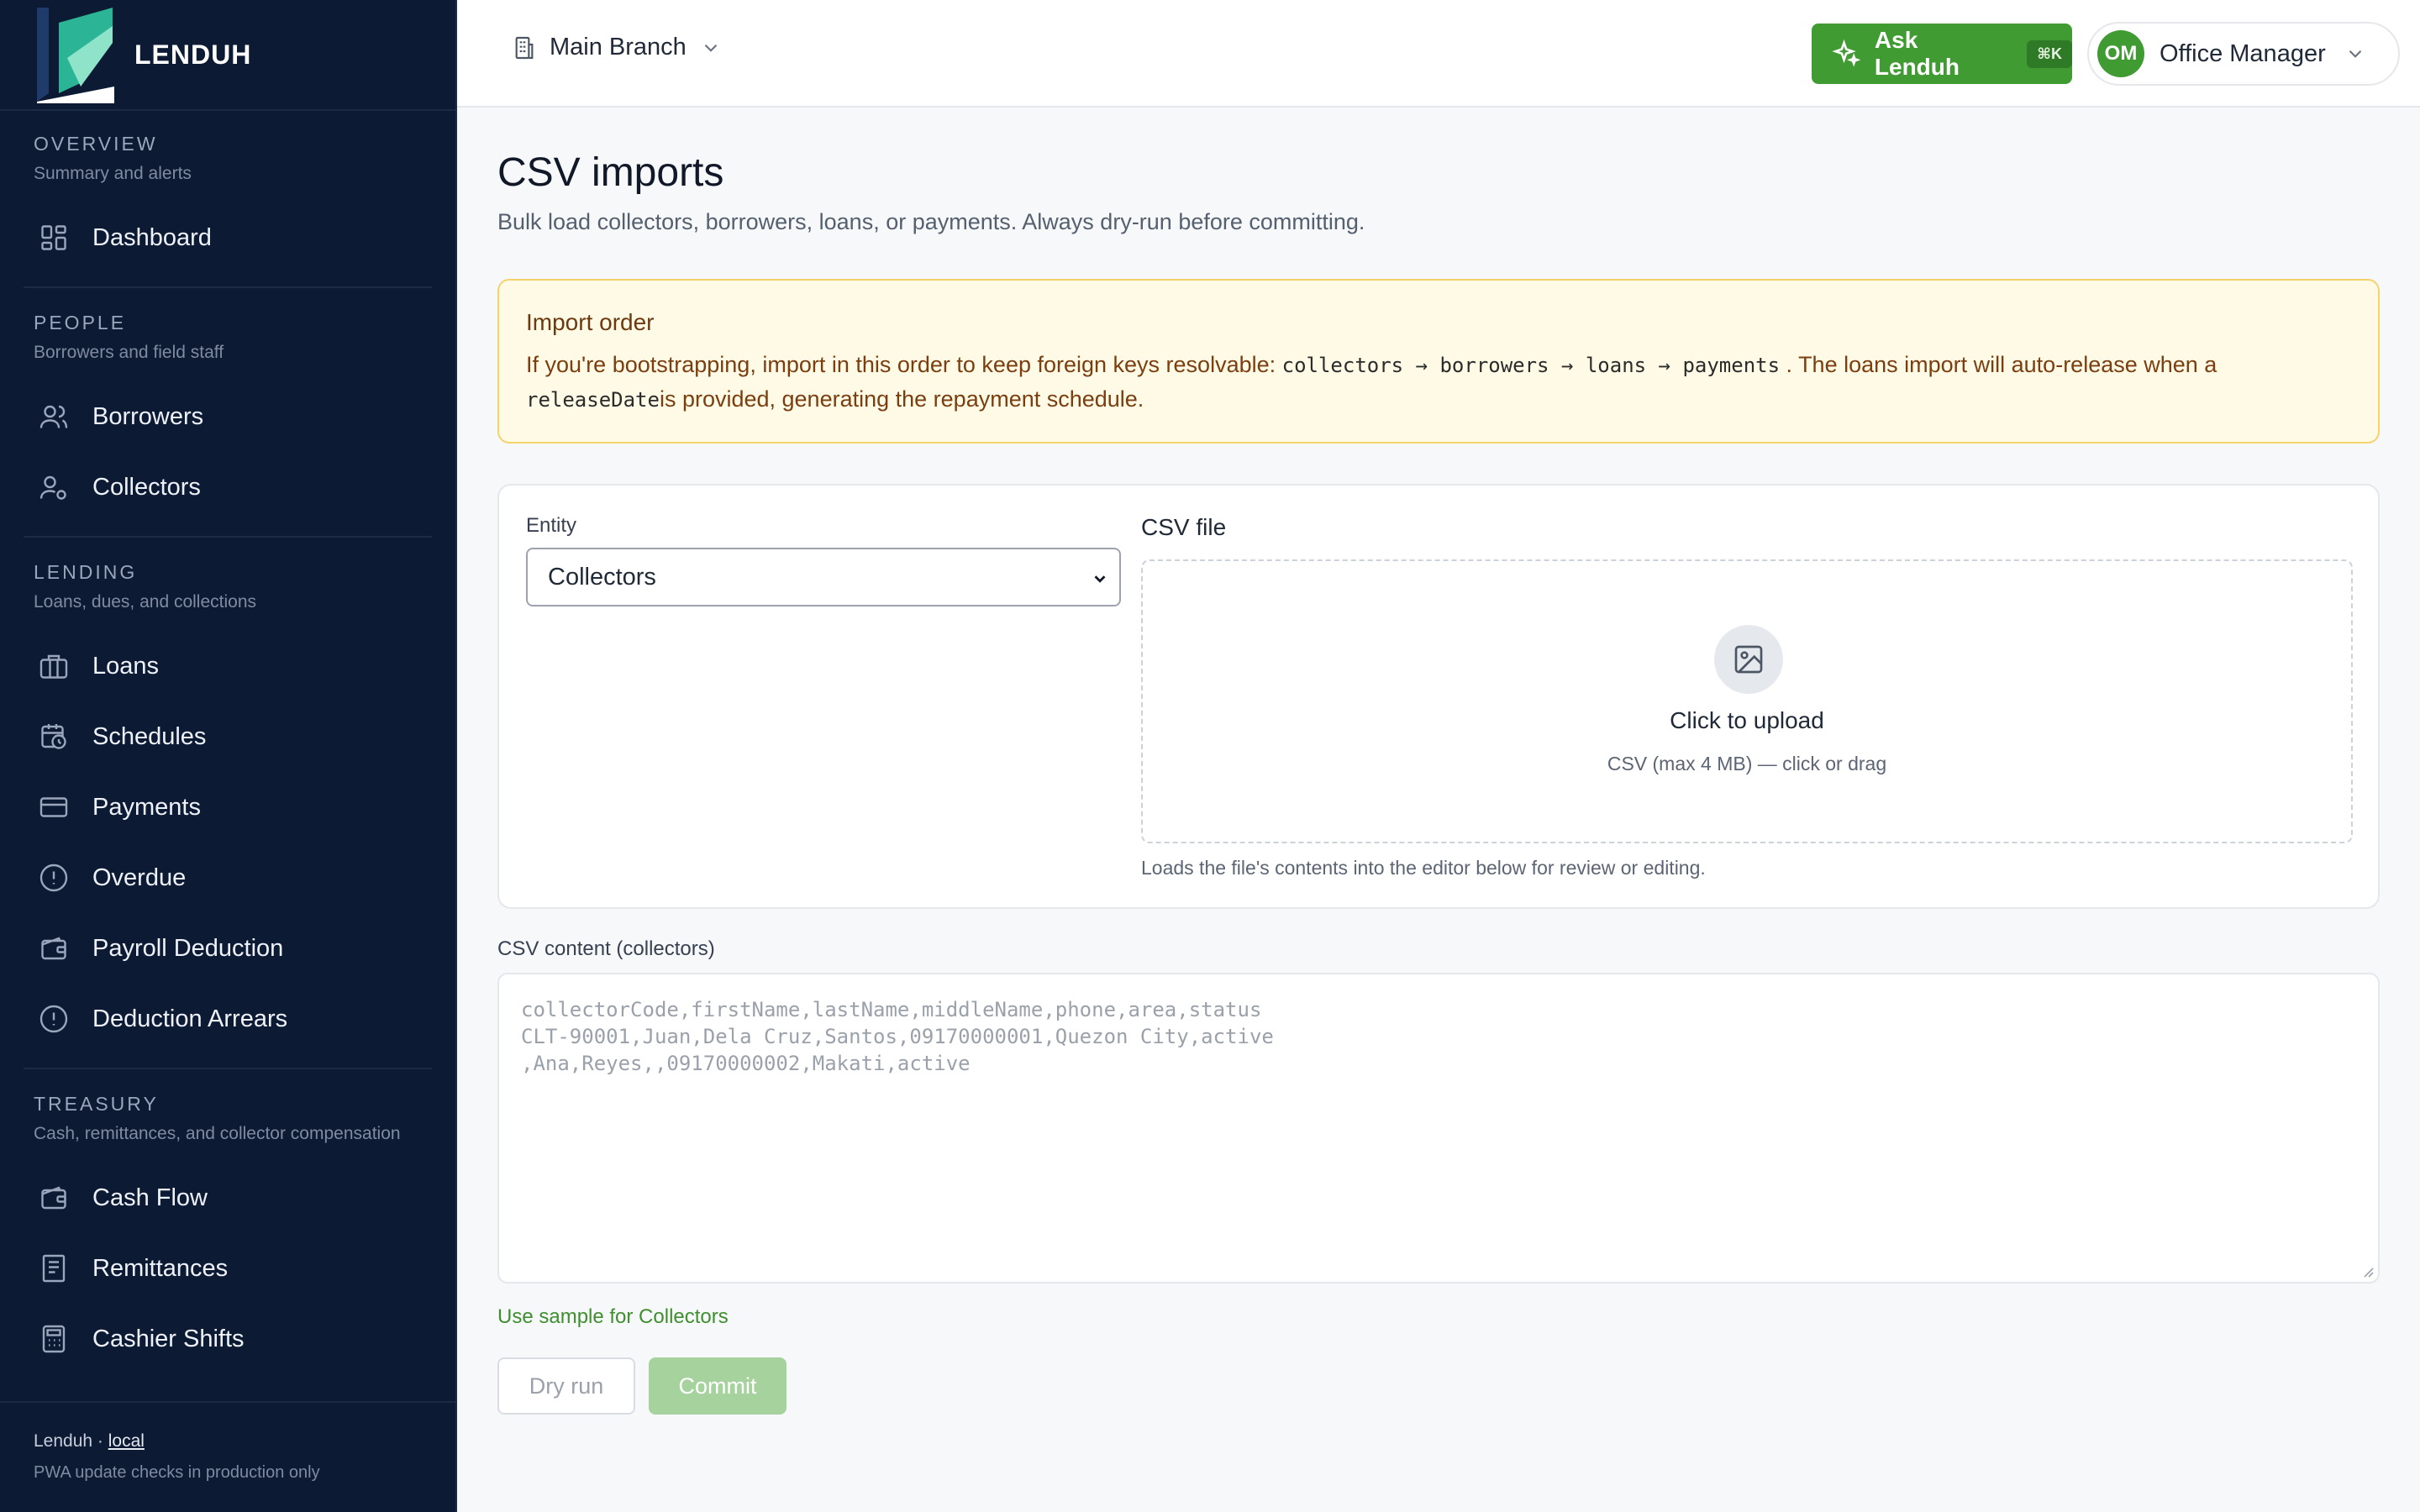 This screenshot has width=2420, height=1512. I want to click on sidebar-item-collectors: Collectors, so click(228, 487).